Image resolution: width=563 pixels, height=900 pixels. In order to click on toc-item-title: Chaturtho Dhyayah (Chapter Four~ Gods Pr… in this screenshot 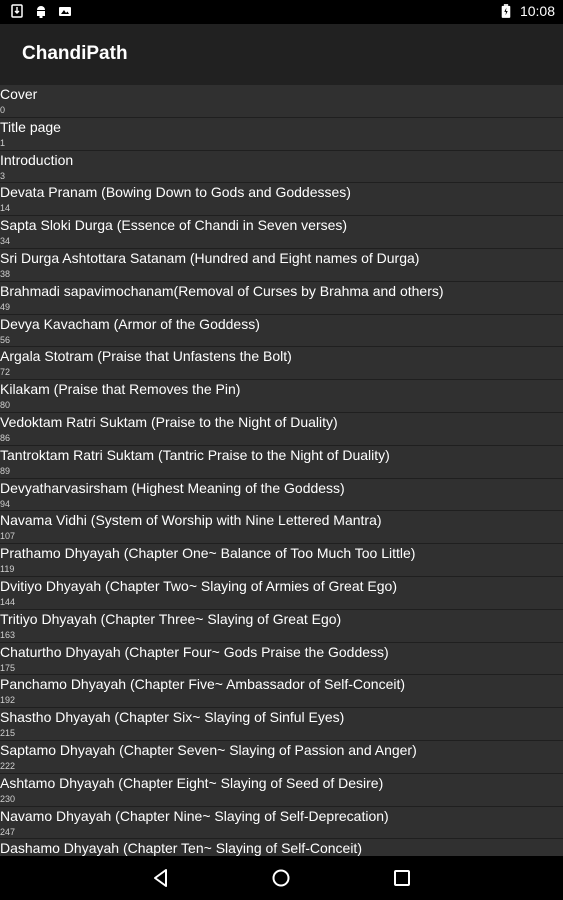, I will do `click(194, 651)`.